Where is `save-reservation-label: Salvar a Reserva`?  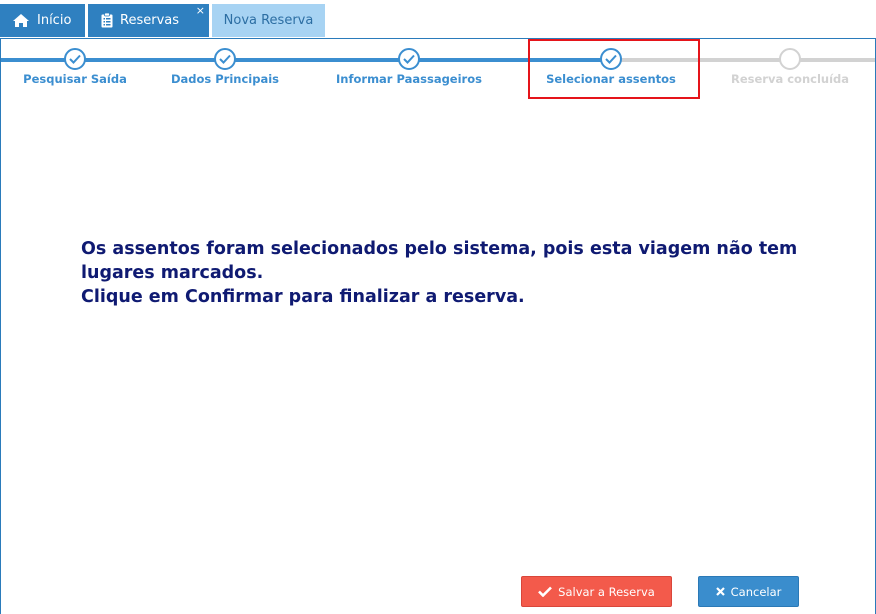
save-reservation-label: Salvar a Reserva is located at coordinates (606, 591).